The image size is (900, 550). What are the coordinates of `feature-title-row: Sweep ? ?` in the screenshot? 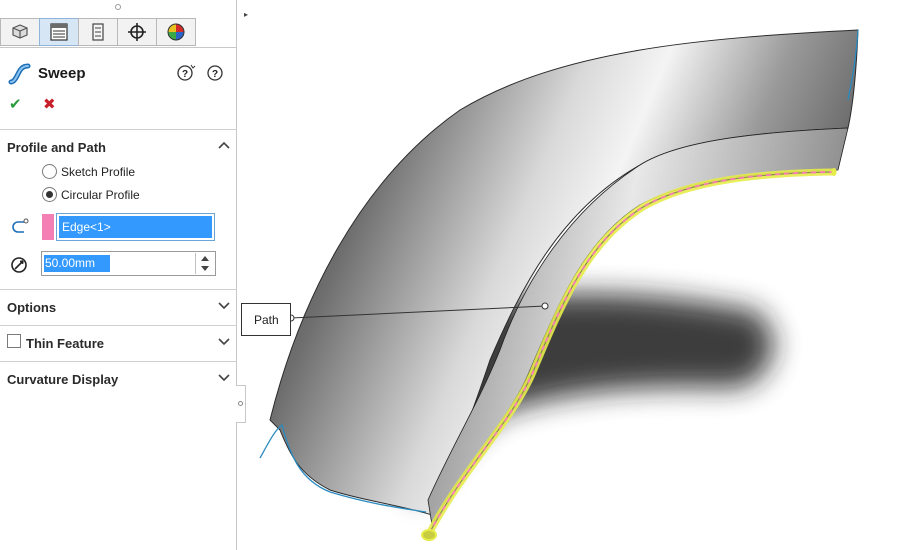 It's located at (118, 73).